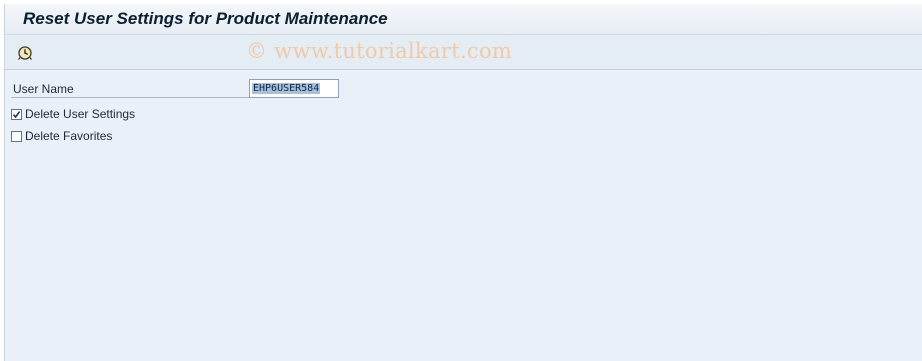 Image resolution: width=922 pixels, height=361 pixels. I want to click on delete-user-settings-label: Delete User Settings, so click(80, 114).